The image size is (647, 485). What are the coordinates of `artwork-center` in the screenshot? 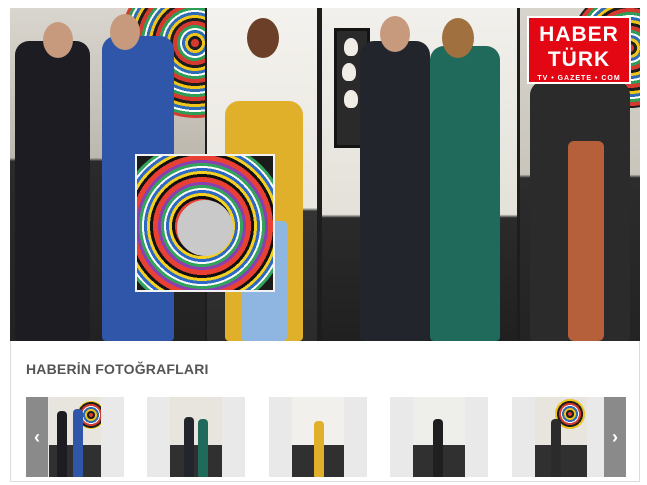 It's located at (205, 228).